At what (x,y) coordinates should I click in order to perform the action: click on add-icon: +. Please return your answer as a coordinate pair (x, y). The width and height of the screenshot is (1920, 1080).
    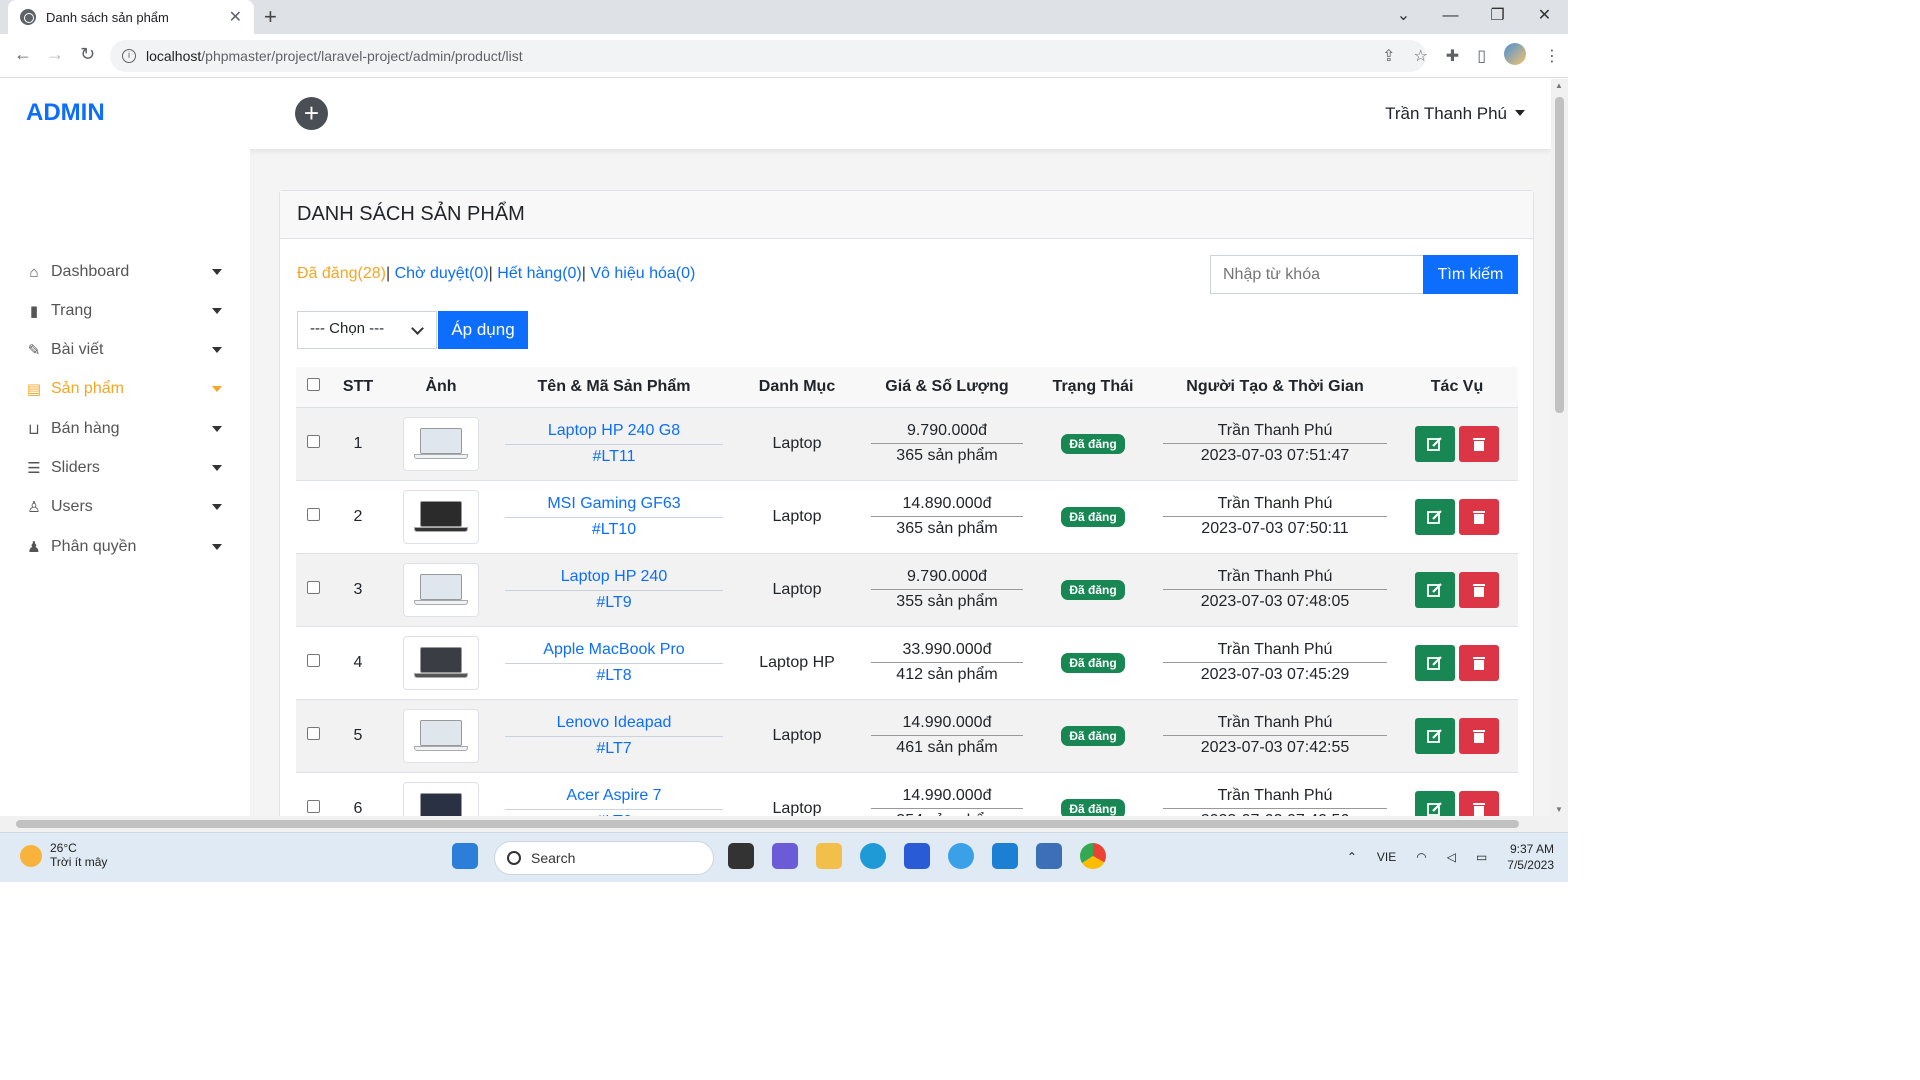
    Looking at the image, I should click on (311, 113).